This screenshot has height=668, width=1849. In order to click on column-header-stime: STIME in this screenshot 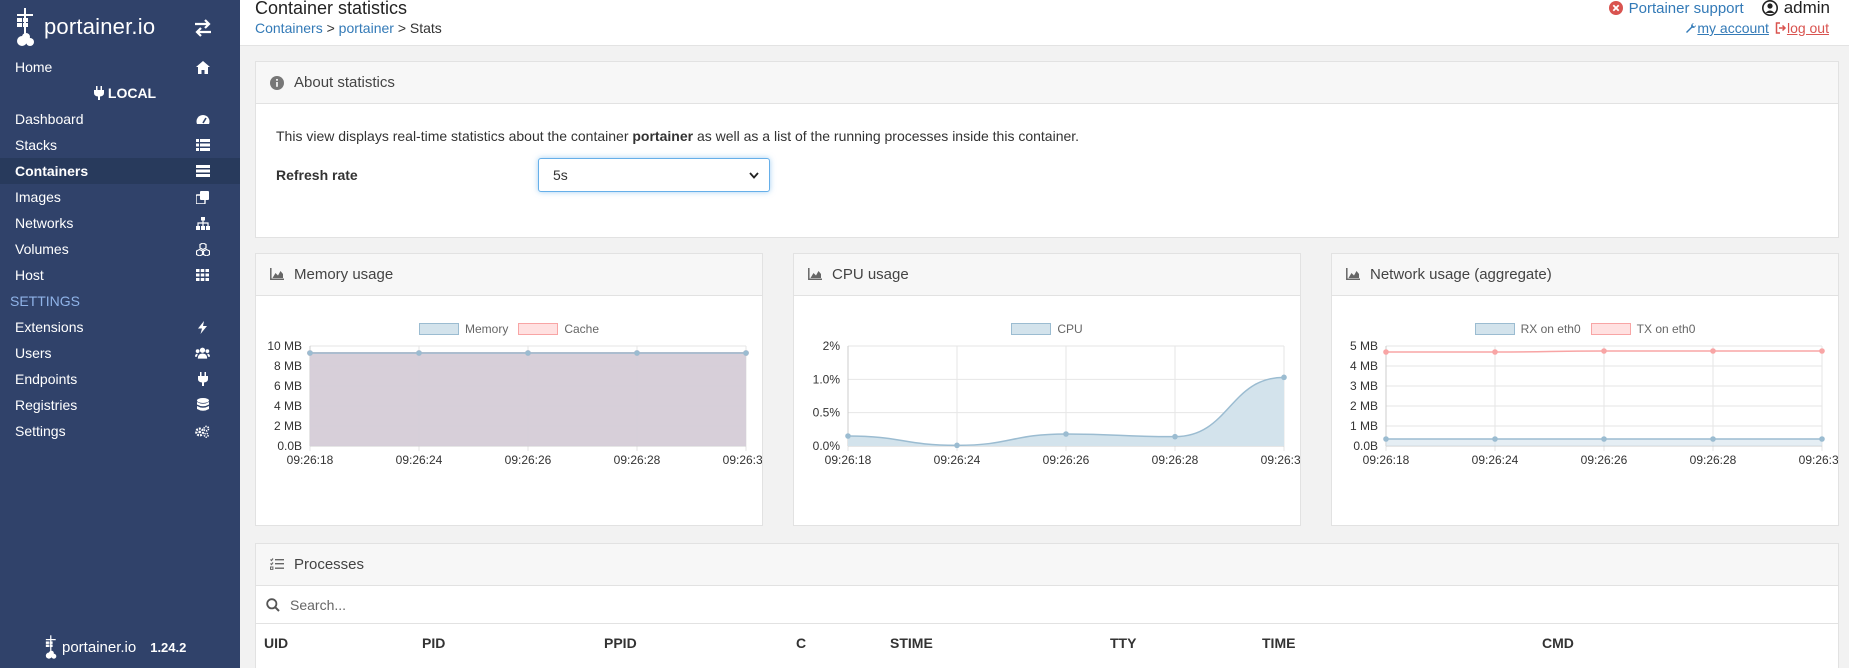, I will do `click(911, 643)`.